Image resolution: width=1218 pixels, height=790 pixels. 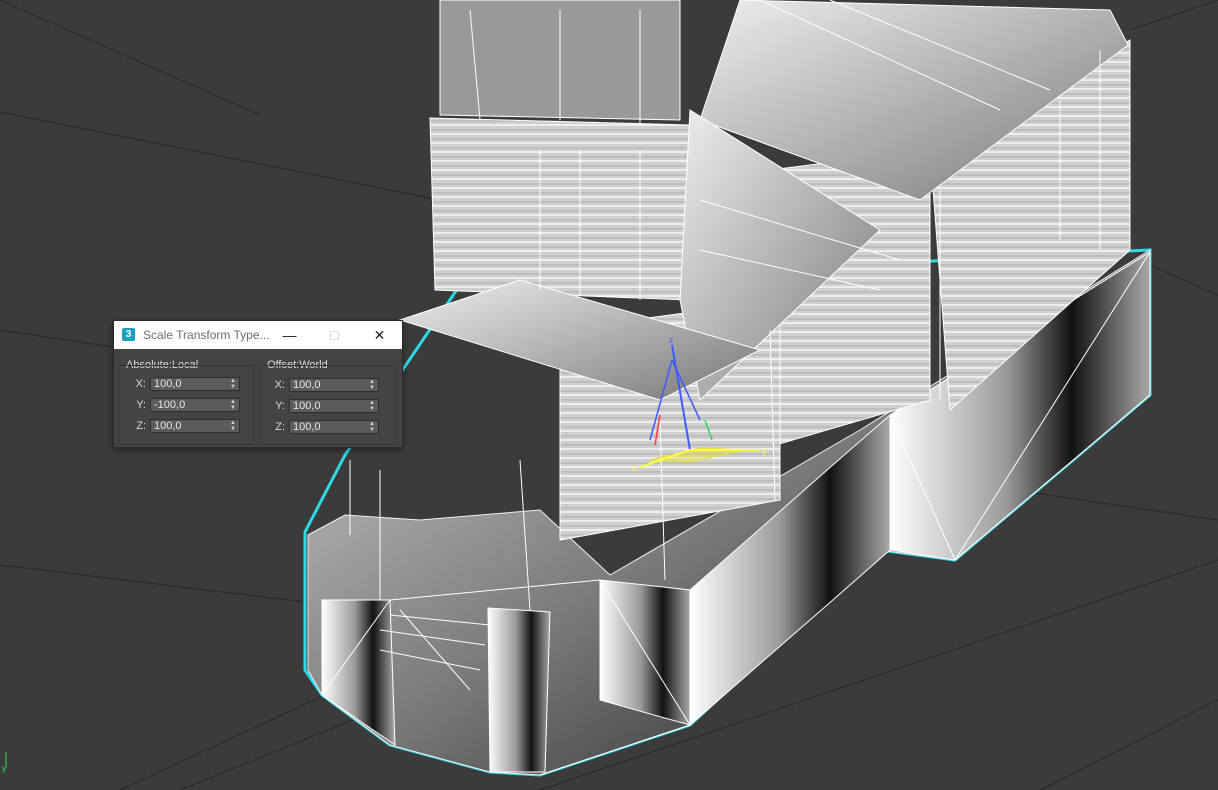 What do you see at coordinates (189, 426) in the screenshot?
I see `absolute-z-input` at bounding box center [189, 426].